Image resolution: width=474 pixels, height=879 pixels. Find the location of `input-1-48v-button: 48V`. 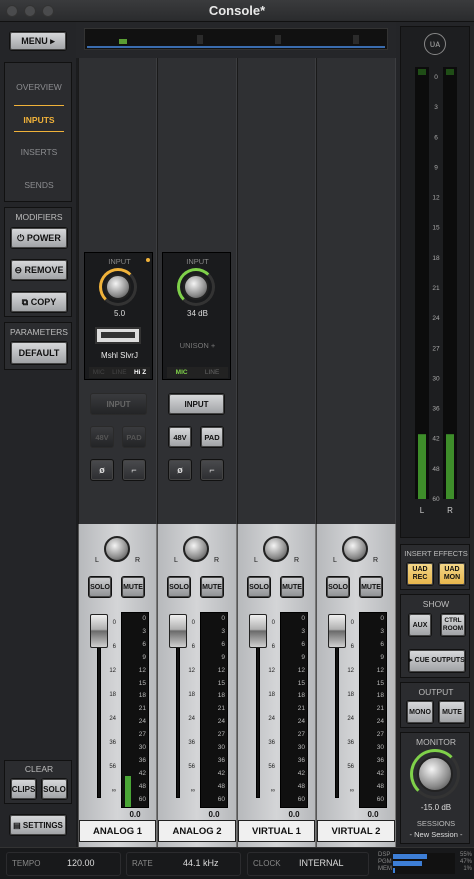

input-1-48v-button: 48V is located at coordinates (102, 437).